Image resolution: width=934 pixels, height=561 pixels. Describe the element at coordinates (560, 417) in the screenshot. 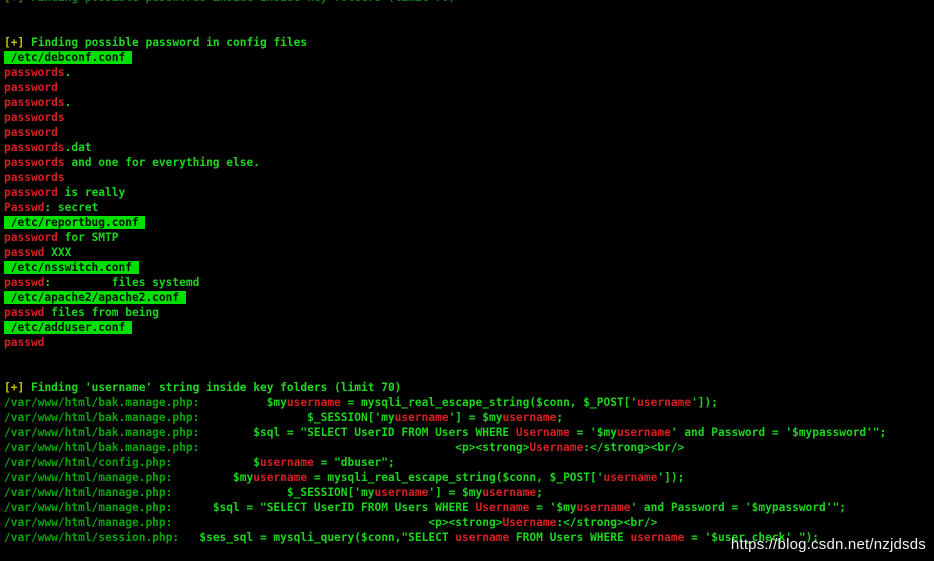

I see `grep-code-text: ;` at that location.